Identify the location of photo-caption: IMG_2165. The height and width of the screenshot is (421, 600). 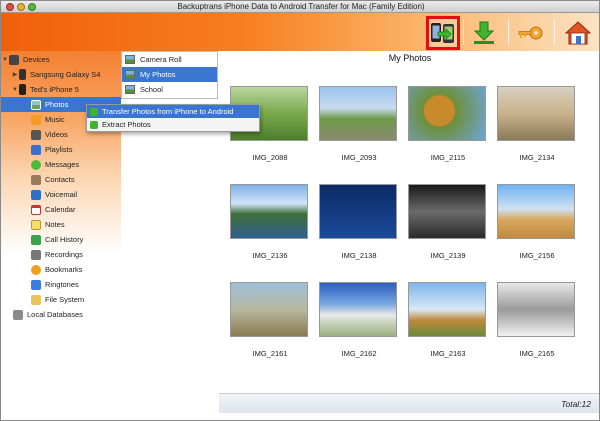
(537, 353).